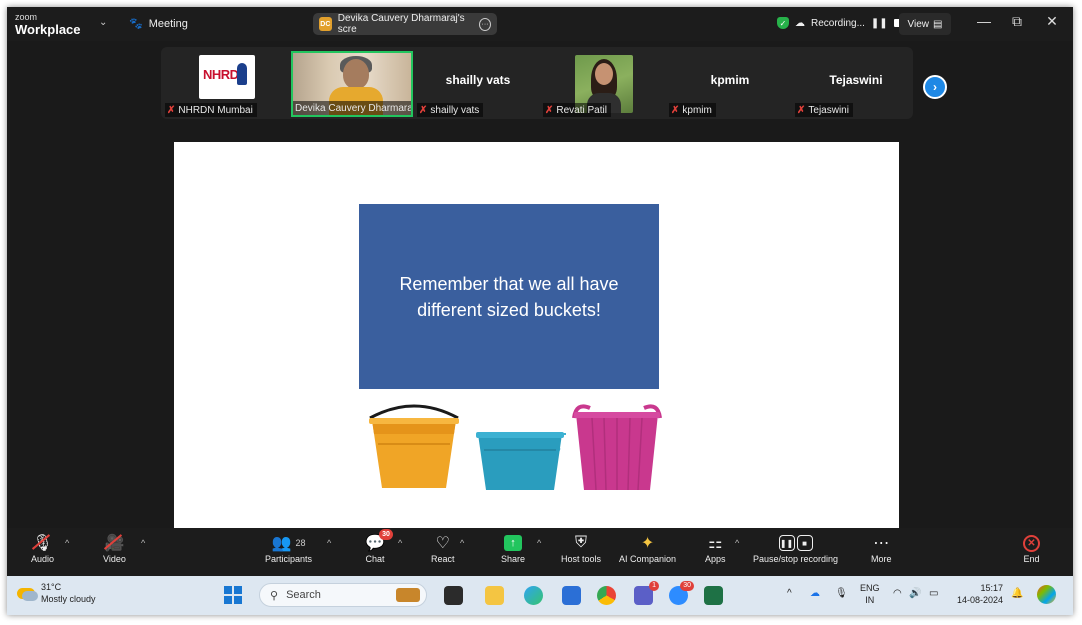 This screenshot has height=625, width=1082. I want to click on video-caret-icon: ^, so click(143, 543).